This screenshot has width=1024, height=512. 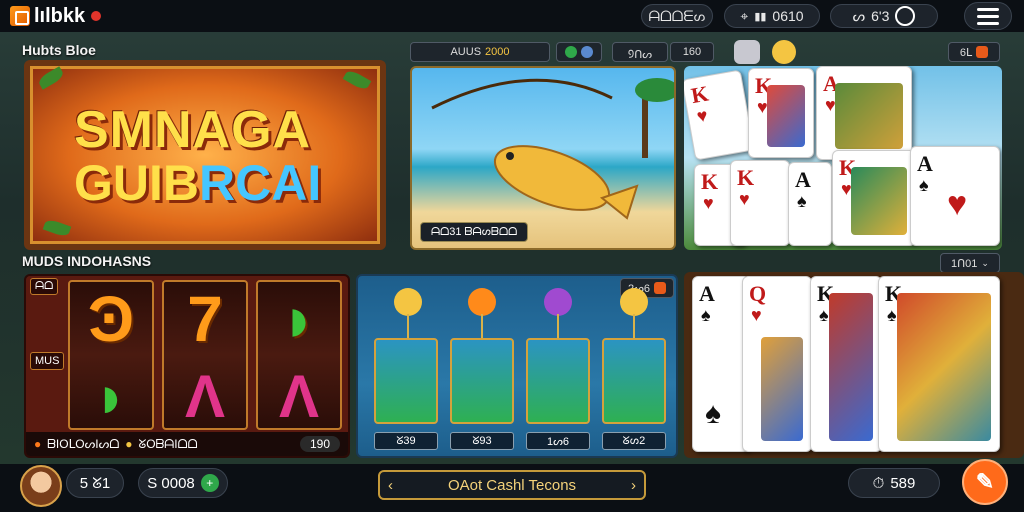 I want to click on fish-card-label: 1ᔕ6, so click(x=558, y=441).